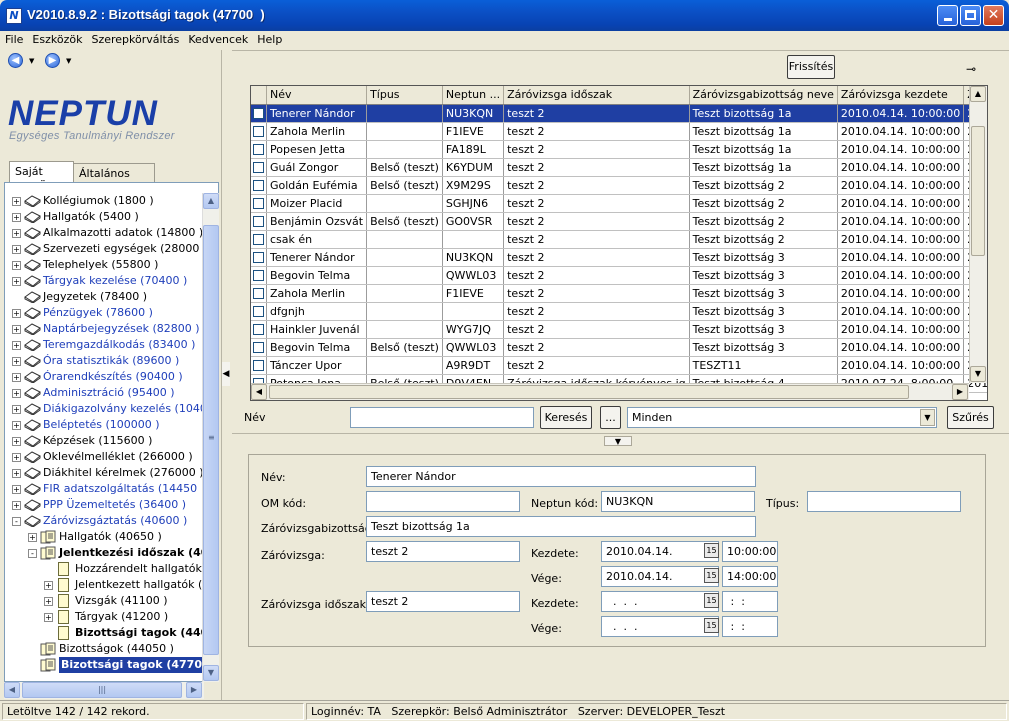 The width and height of the screenshot is (1009, 721). I want to click on grid-hscroll-thumb, so click(589, 392).